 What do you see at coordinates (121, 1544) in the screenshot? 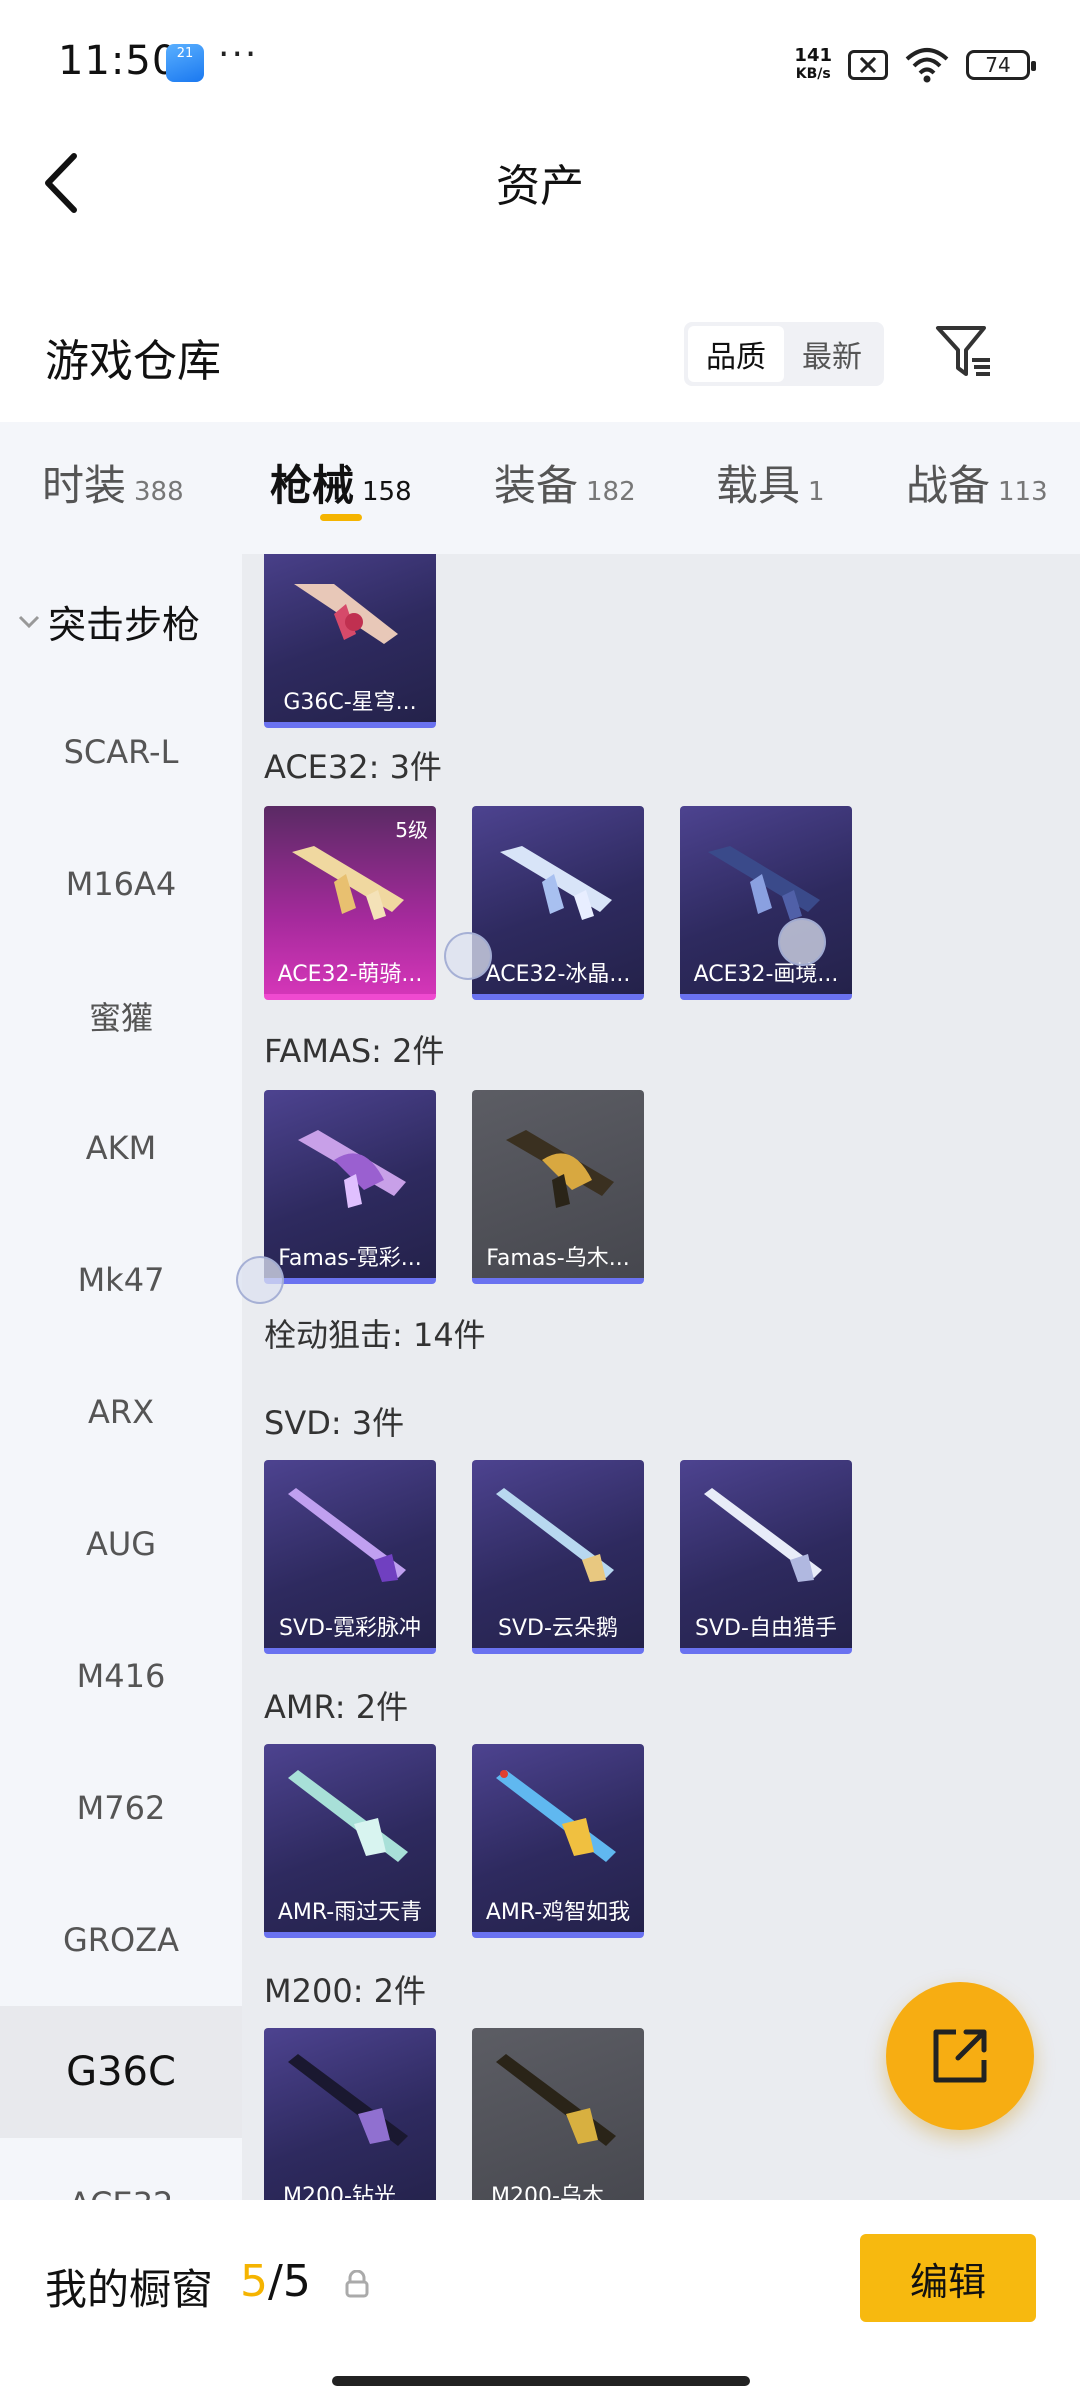
I see `sidebar-item-aug: AUG` at bounding box center [121, 1544].